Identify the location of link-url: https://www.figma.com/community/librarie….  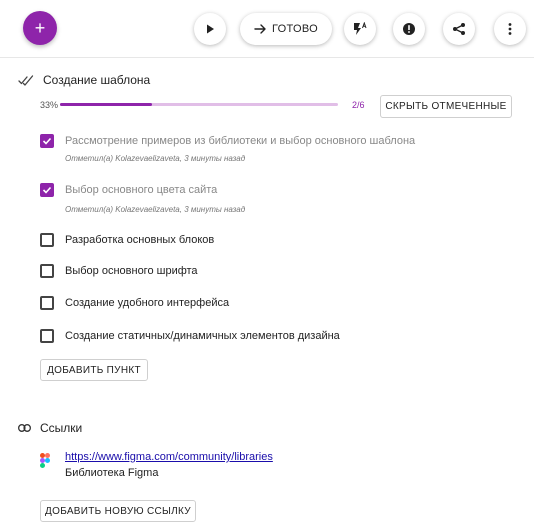
(169, 457).